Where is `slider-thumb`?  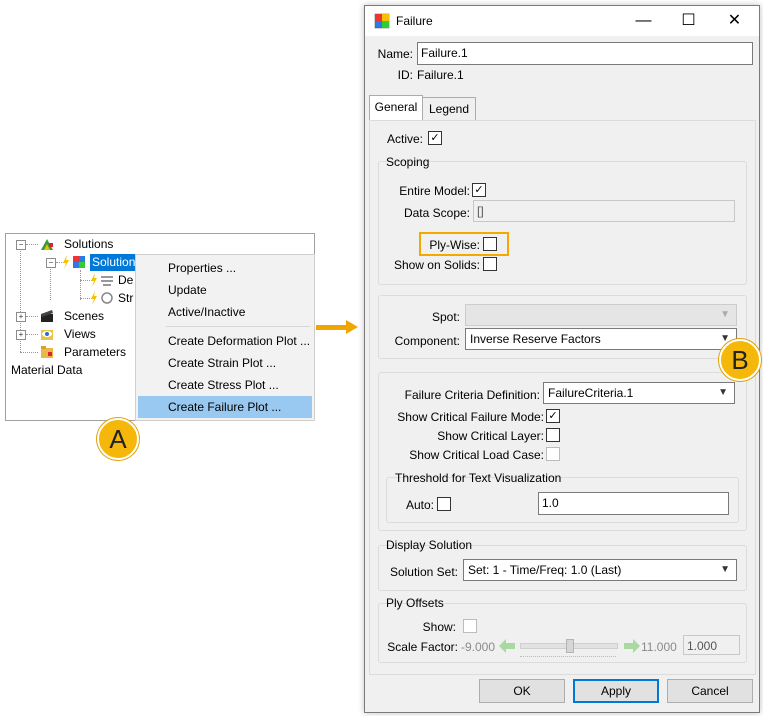 slider-thumb is located at coordinates (570, 646).